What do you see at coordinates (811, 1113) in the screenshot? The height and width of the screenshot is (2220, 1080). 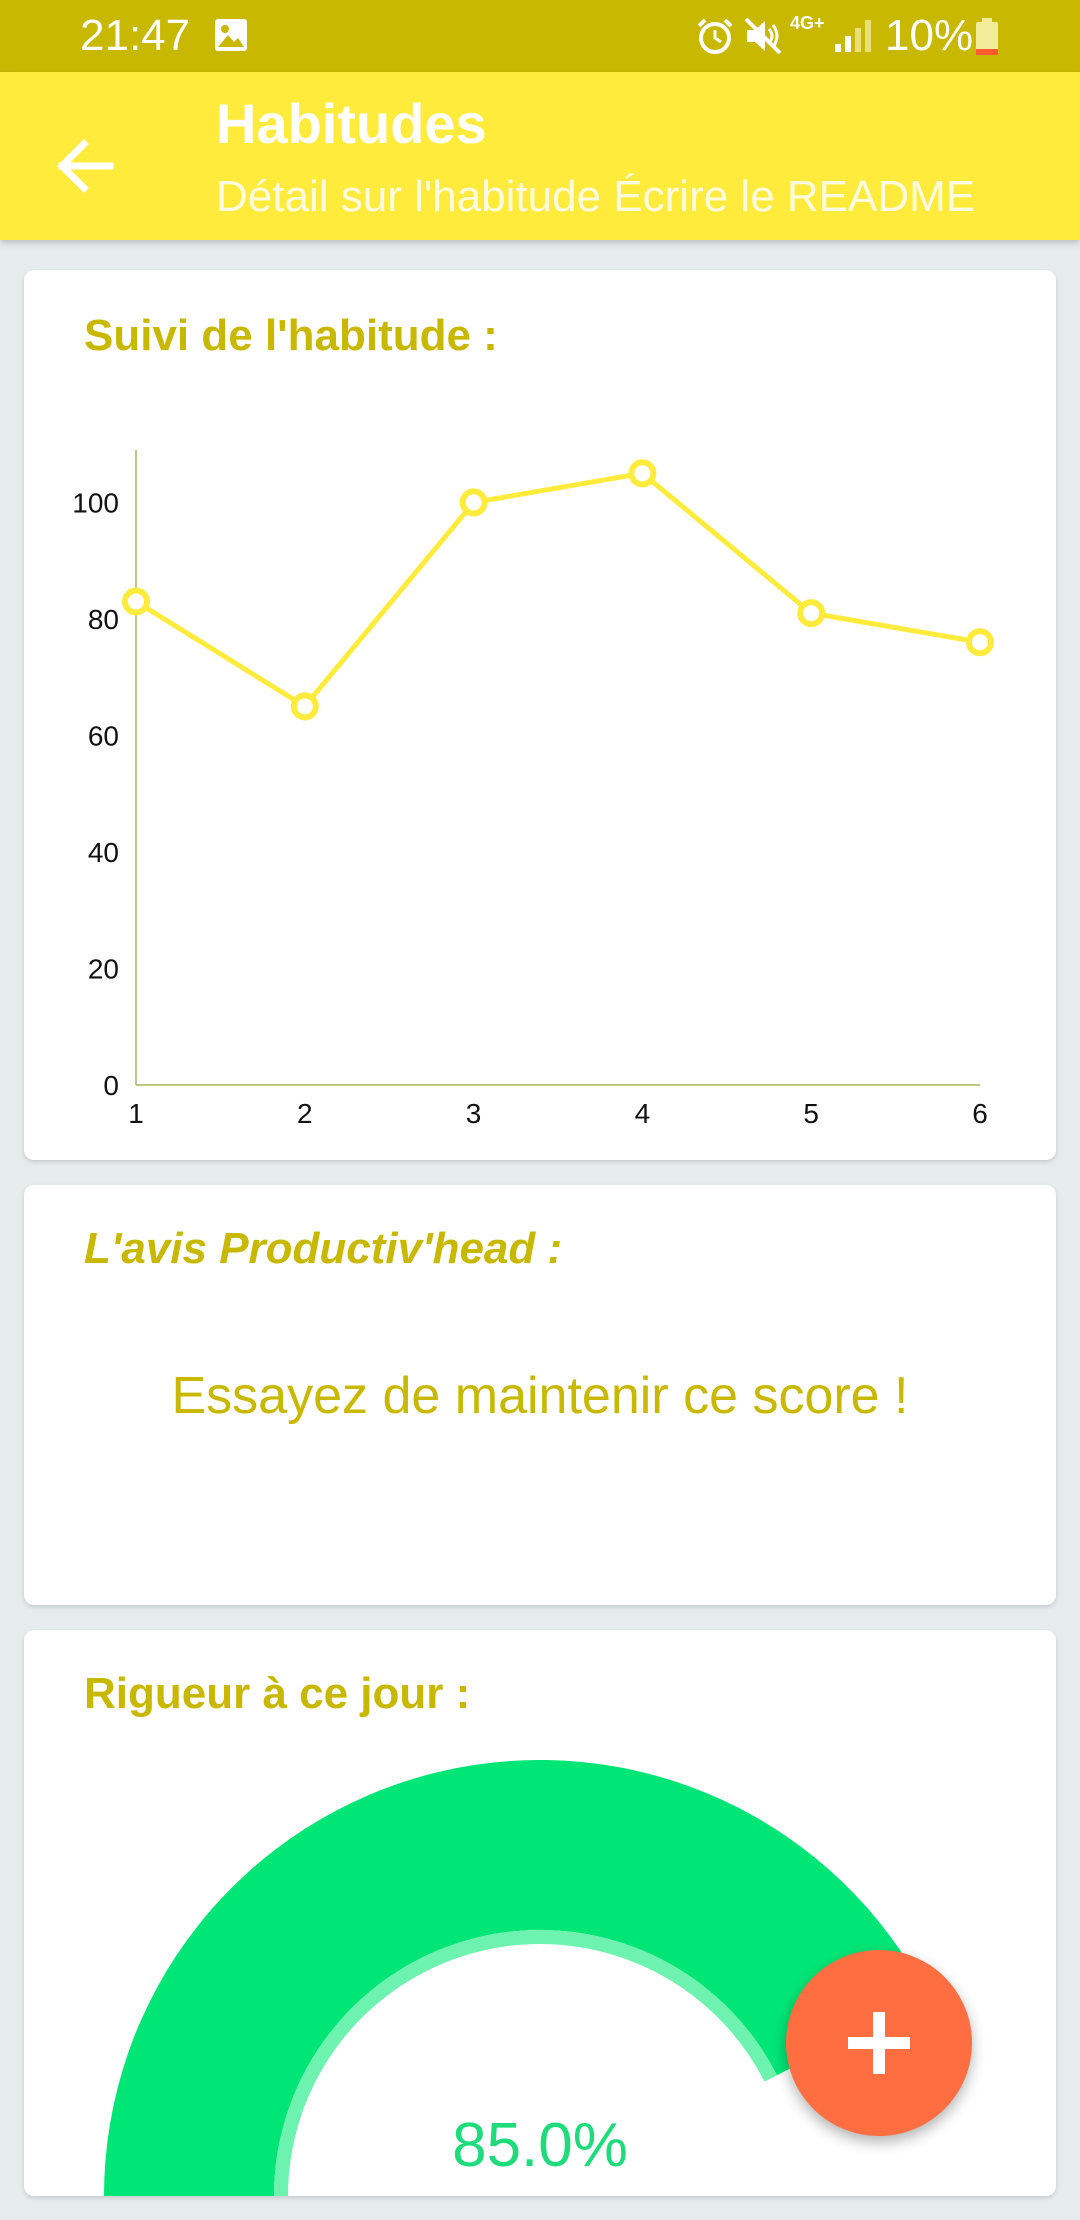 I see `x-tick-label: 5` at bounding box center [811, 1113].